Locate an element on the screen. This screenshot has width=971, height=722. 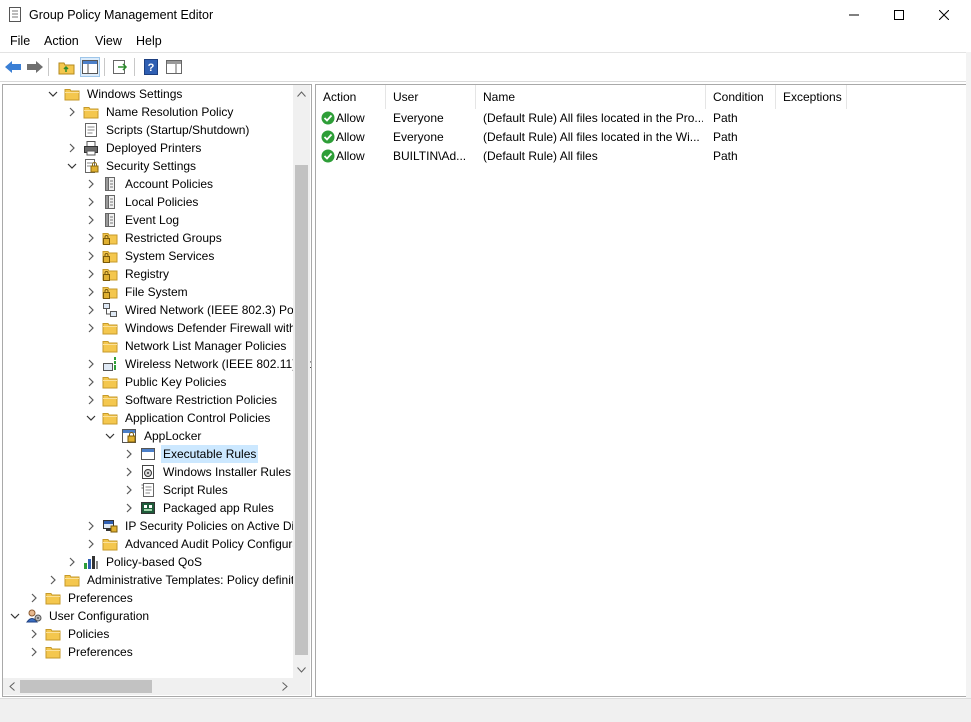
tree-node: Policy-based QoS is located at coordinates (134, 562).